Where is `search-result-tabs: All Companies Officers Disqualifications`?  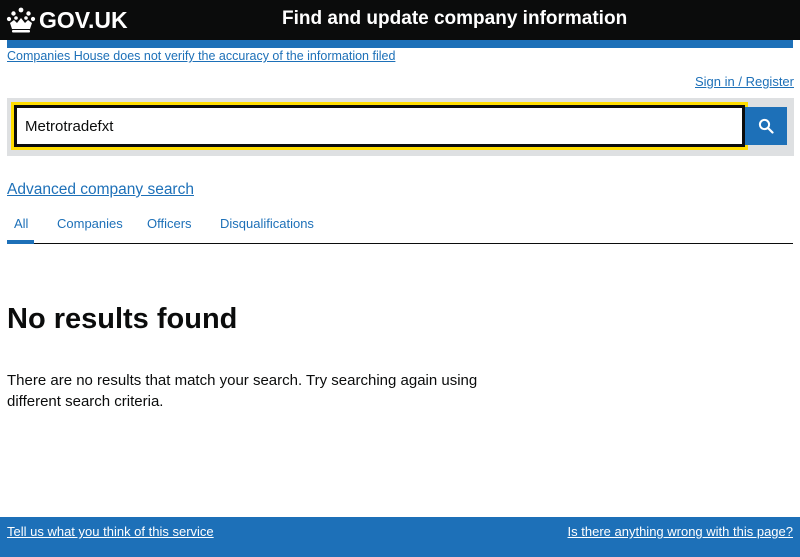 search-result-tabs: All Companies Officers Disqualifications is located at coordinates (400, 226).